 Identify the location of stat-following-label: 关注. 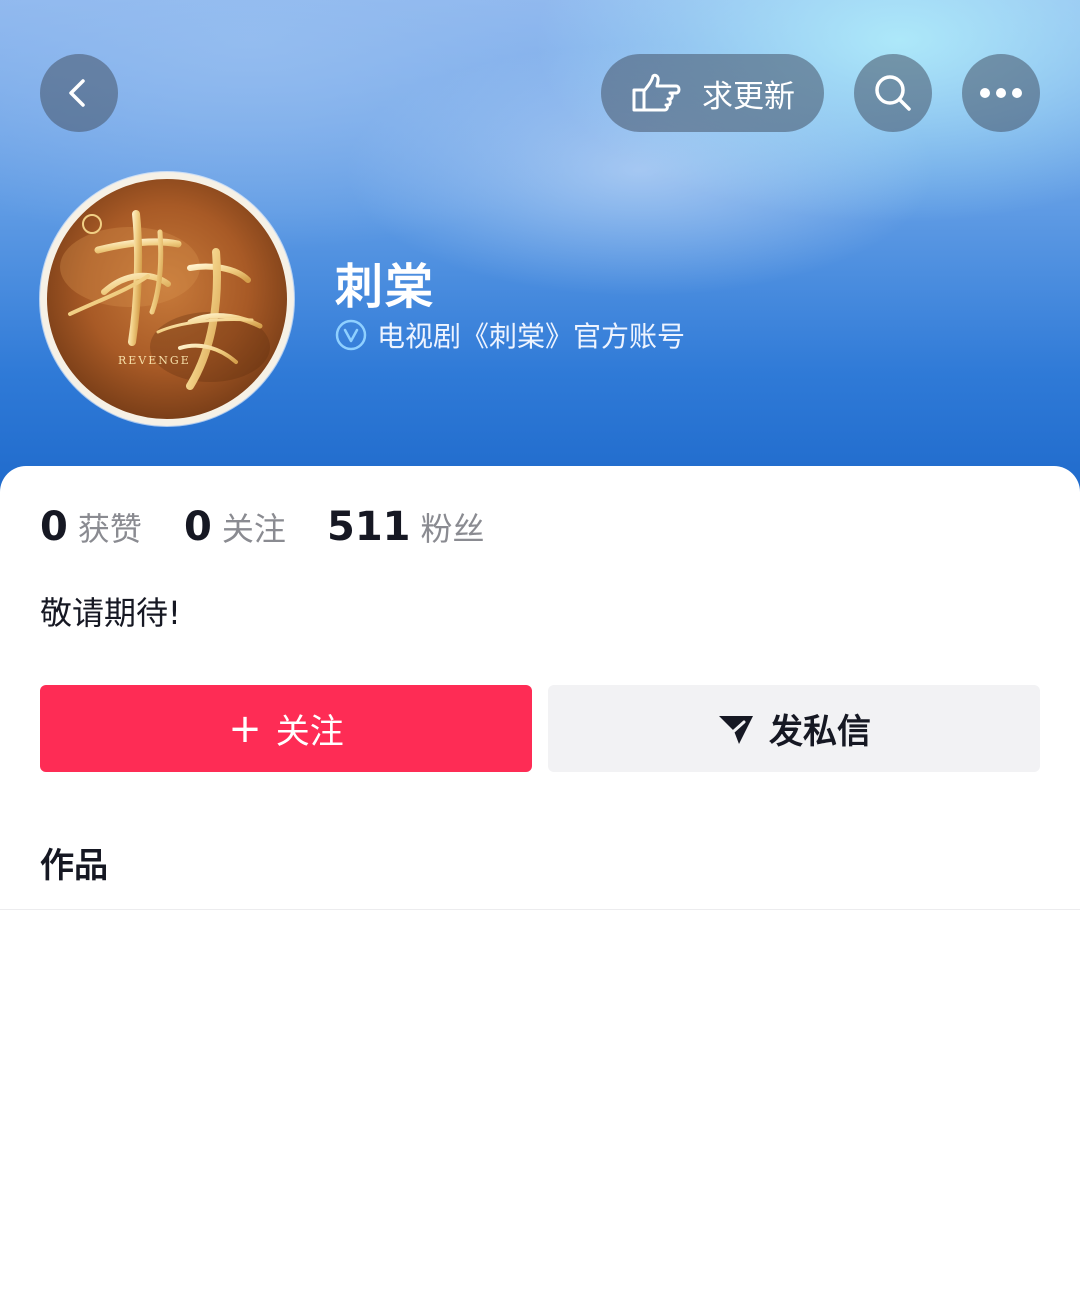
(253, 529).